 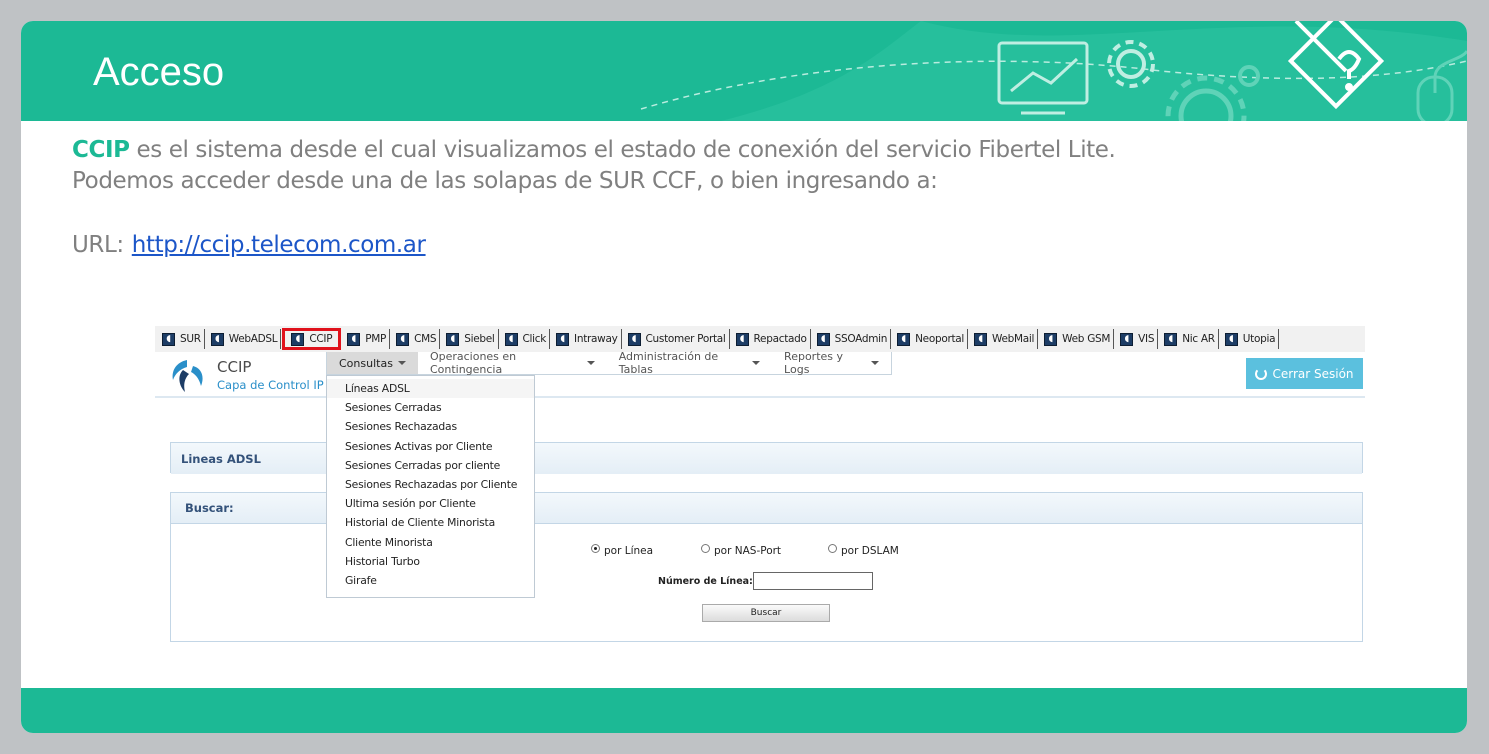 I want to click on app-tab-neoportal: ◖ Neoportal, so click(x=931, y=339).